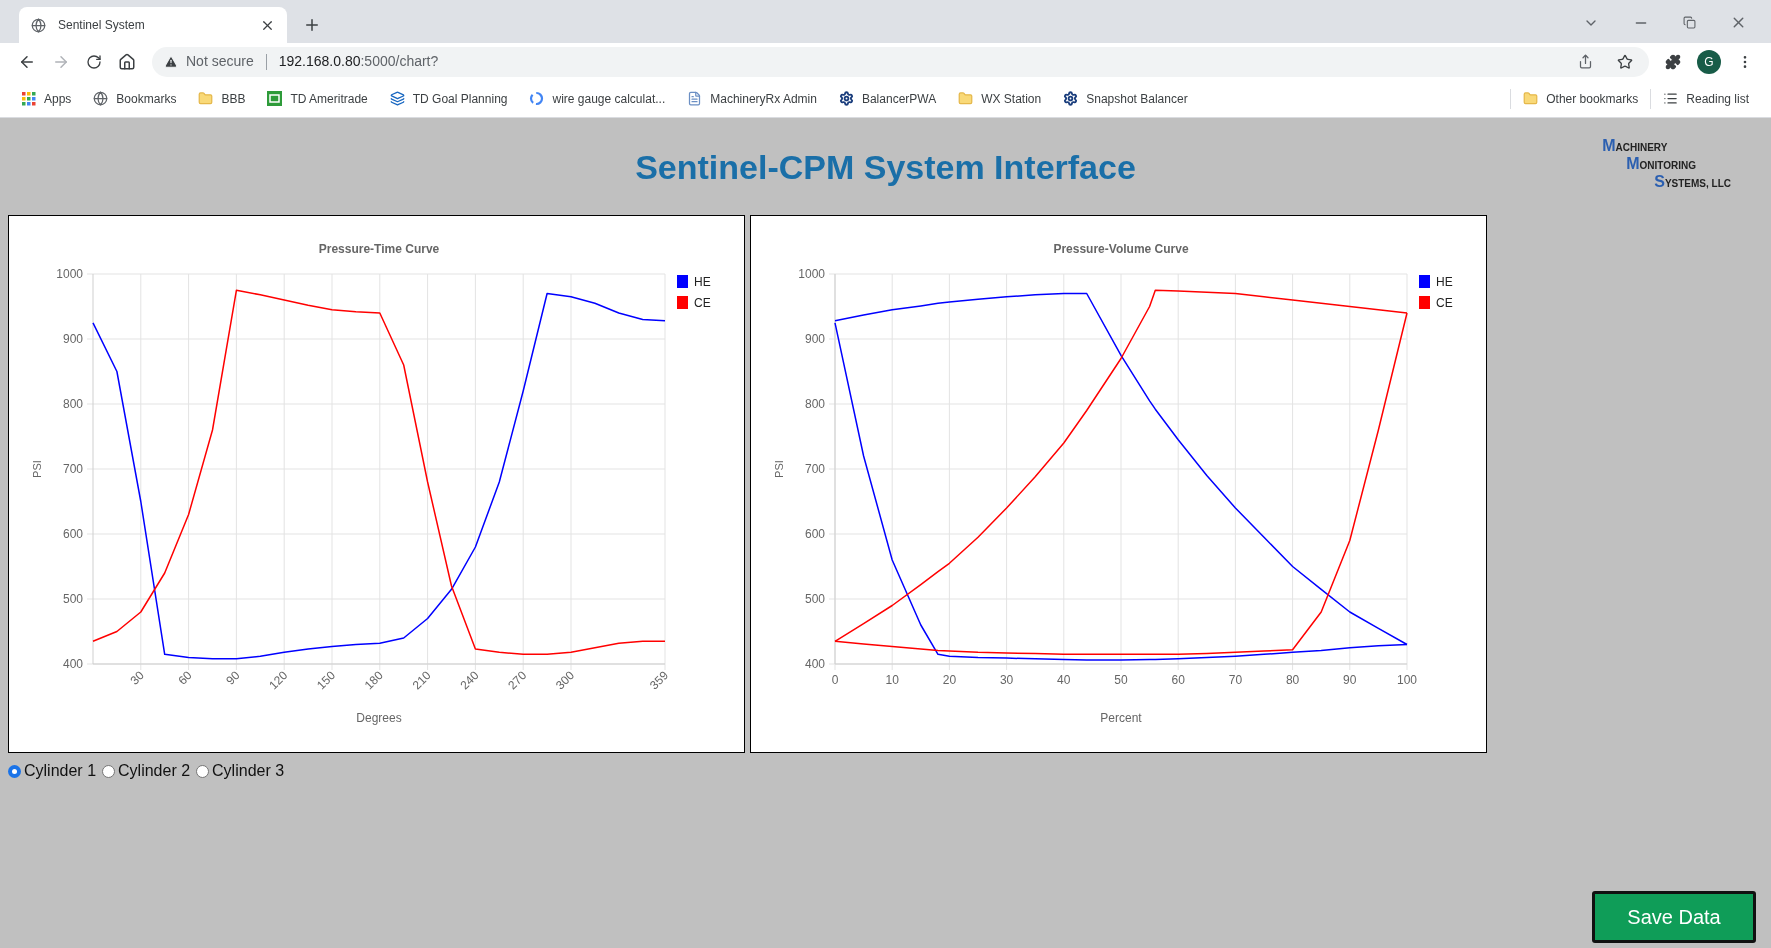 The width and height of the screenshot is (1771, 948). What do you see at coordinates (659, 680) in the screenshot?
I see `tick-label: 359` at bounding box center [659, 680].